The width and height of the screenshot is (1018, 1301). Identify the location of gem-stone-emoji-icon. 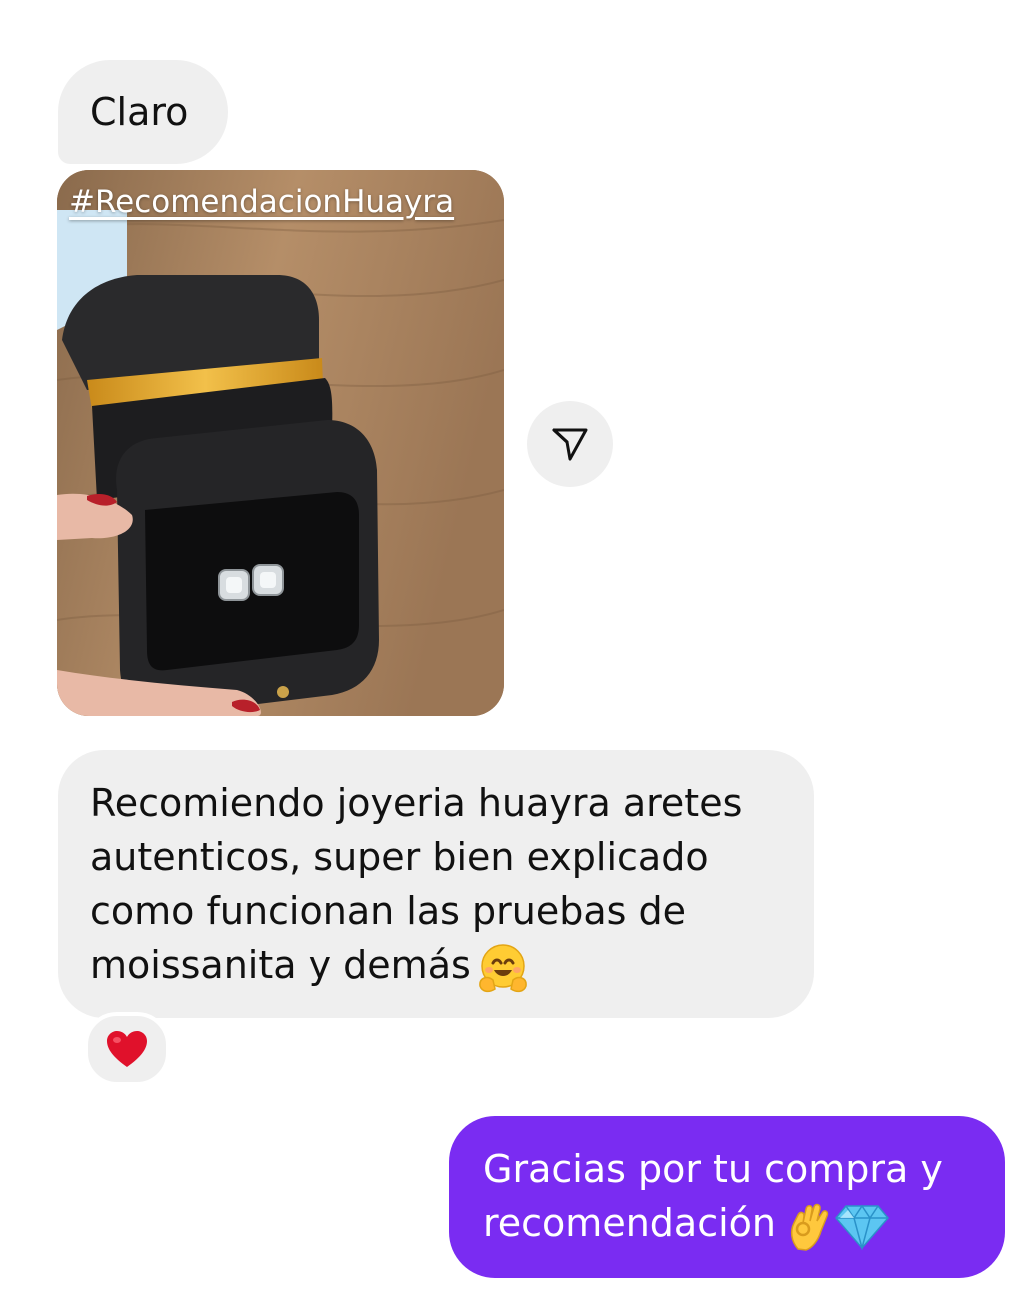
(862, 1227).